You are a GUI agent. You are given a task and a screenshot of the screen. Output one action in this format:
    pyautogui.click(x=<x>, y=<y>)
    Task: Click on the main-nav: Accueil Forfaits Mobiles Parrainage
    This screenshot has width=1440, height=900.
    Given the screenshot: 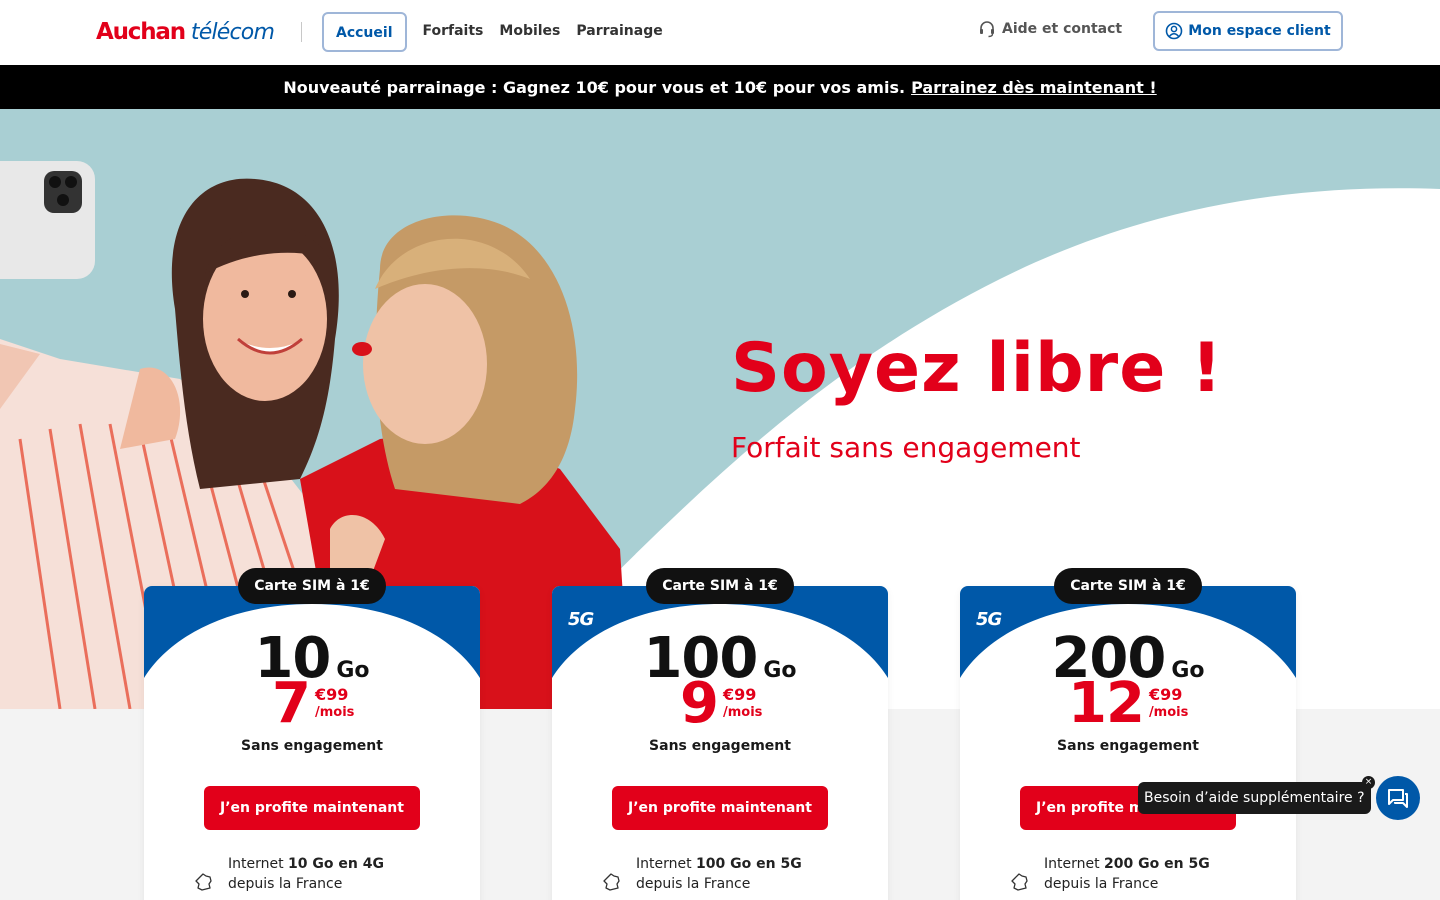 What is the action you would take?
    pyautogui.click(x=496, y=32)
    